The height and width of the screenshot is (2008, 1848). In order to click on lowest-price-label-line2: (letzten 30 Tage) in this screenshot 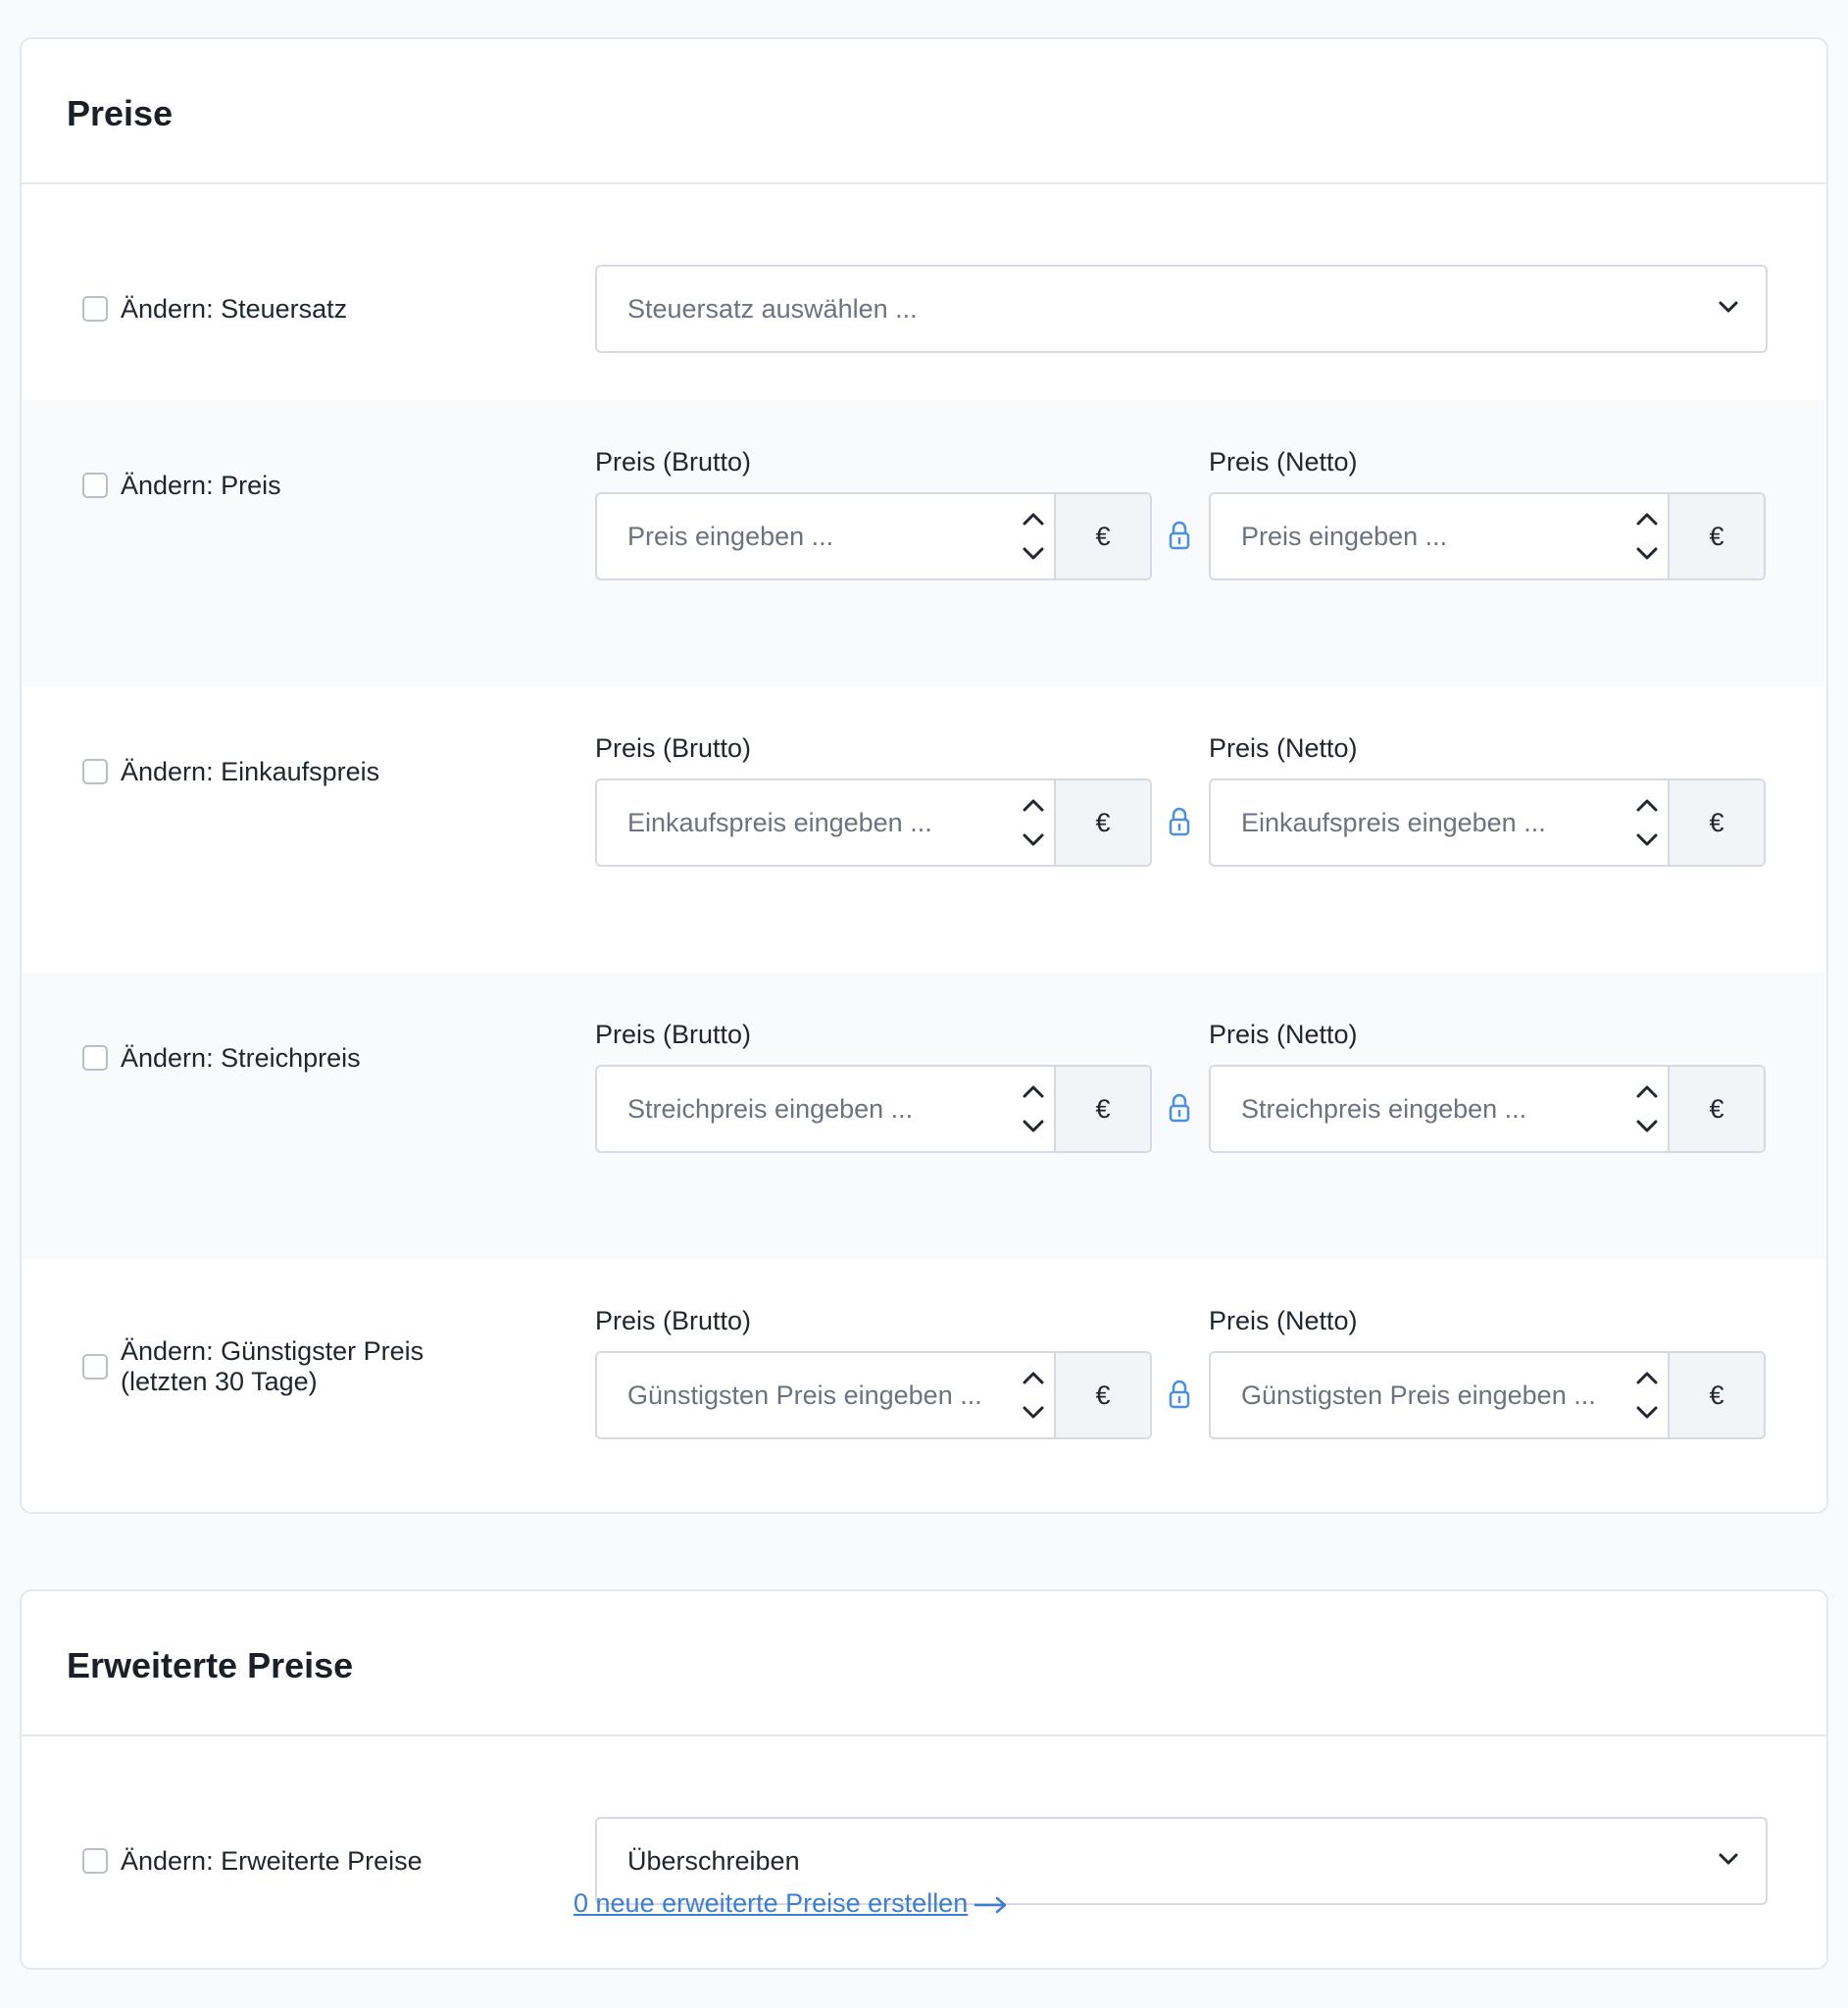, I will do `click(219, 1381)`.